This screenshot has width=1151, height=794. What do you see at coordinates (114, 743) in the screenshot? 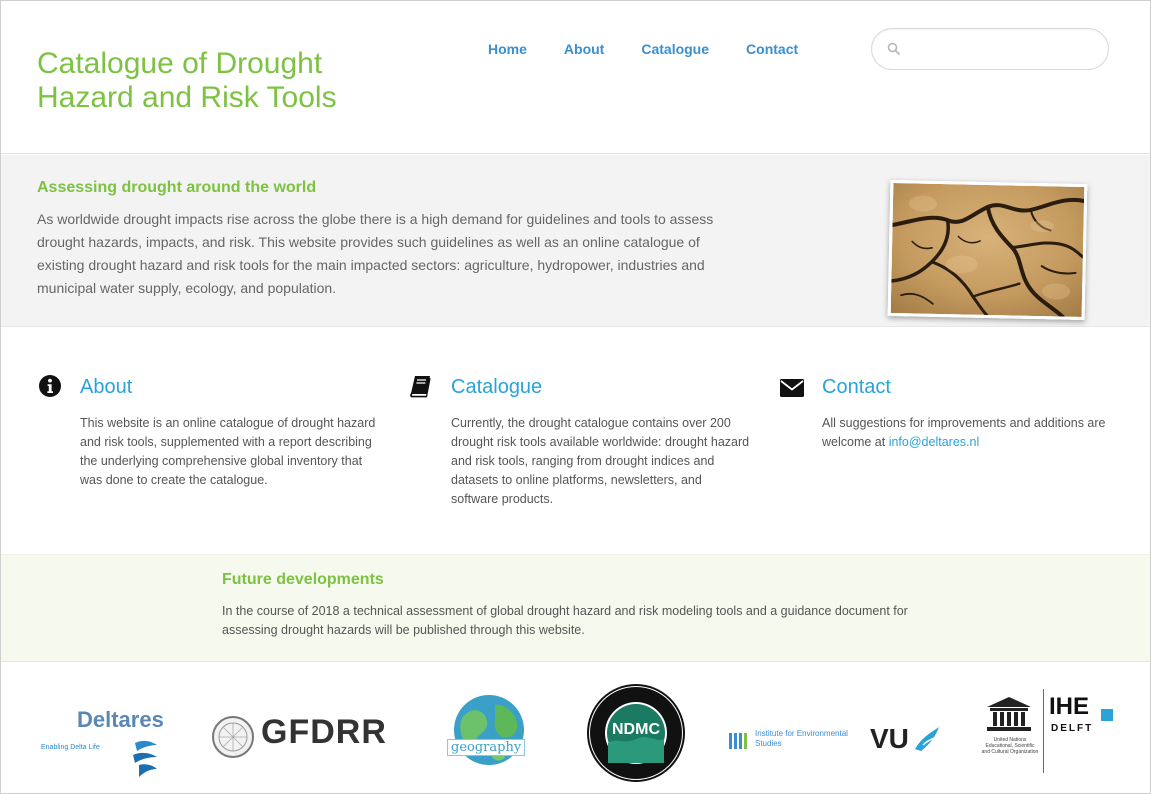
I see `deltares-logo: Deltares Enabling Delta Life` at bounding box center [114, 743].